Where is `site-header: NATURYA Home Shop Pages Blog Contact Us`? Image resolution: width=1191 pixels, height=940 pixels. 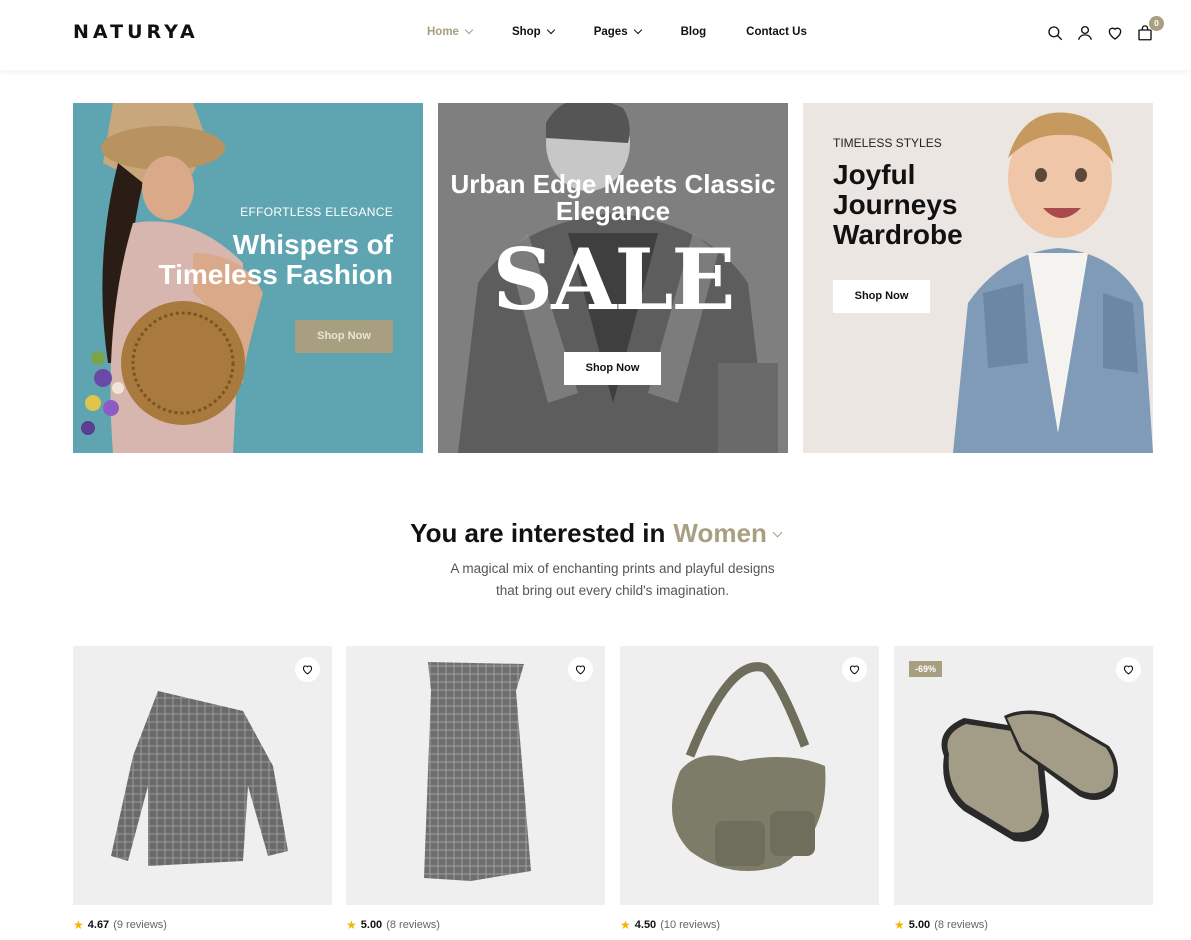
site-header: NATURYA Home Shop Pages Blog Contact Us is located at coordinates (595, 35).